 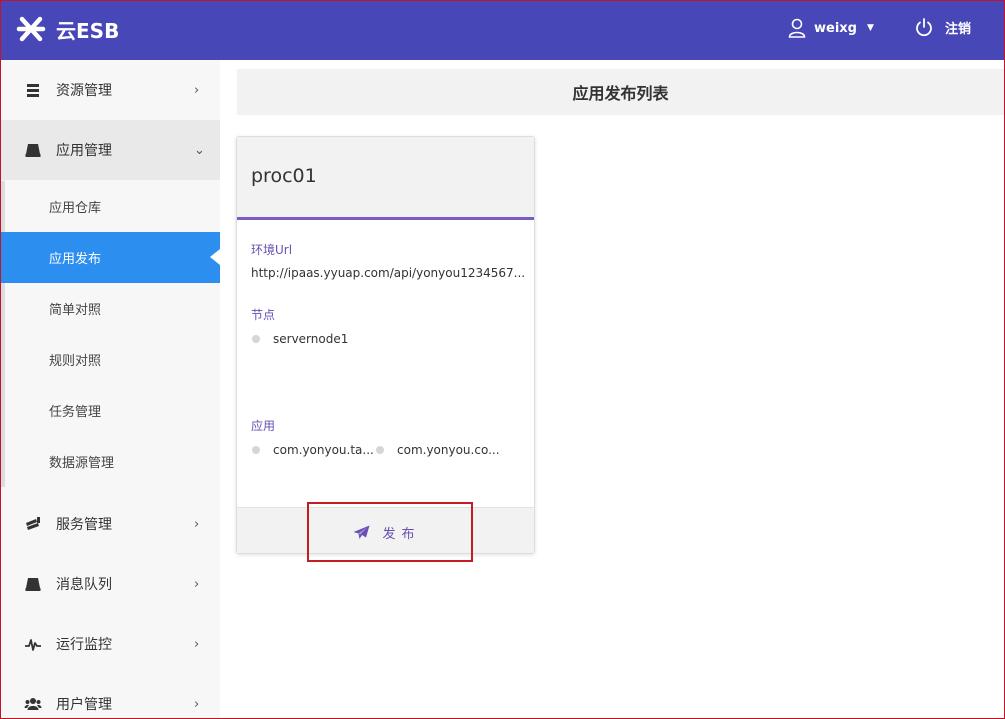 What do you see at coordinates (33, 704) in the screenshot?
I see `users-icon` at bounding box center [33, 704].